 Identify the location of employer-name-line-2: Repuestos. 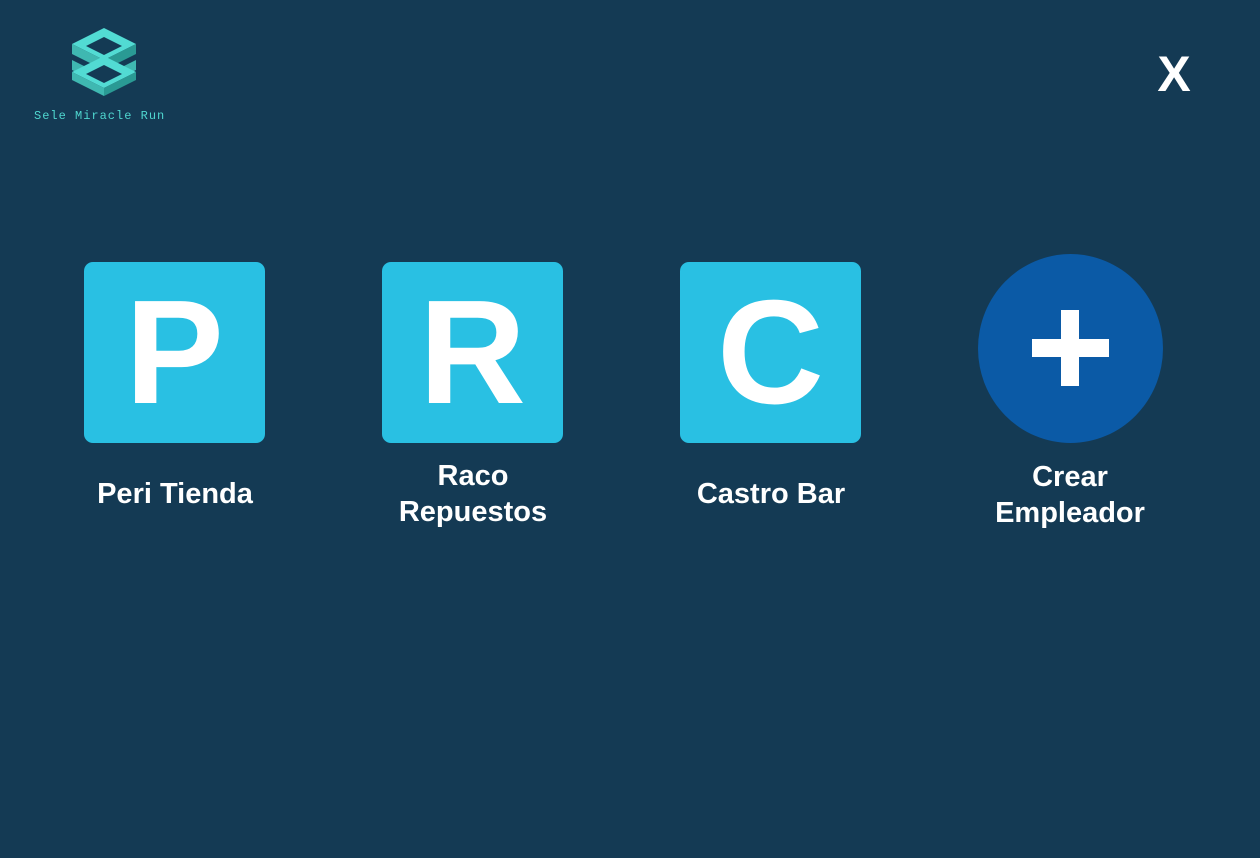
(473, 512).